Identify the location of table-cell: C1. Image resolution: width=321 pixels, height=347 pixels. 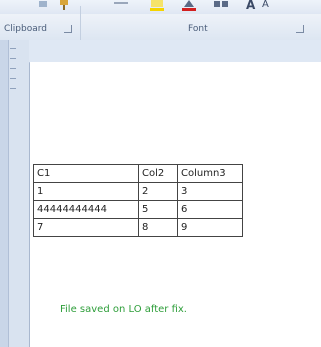
(86, 173).